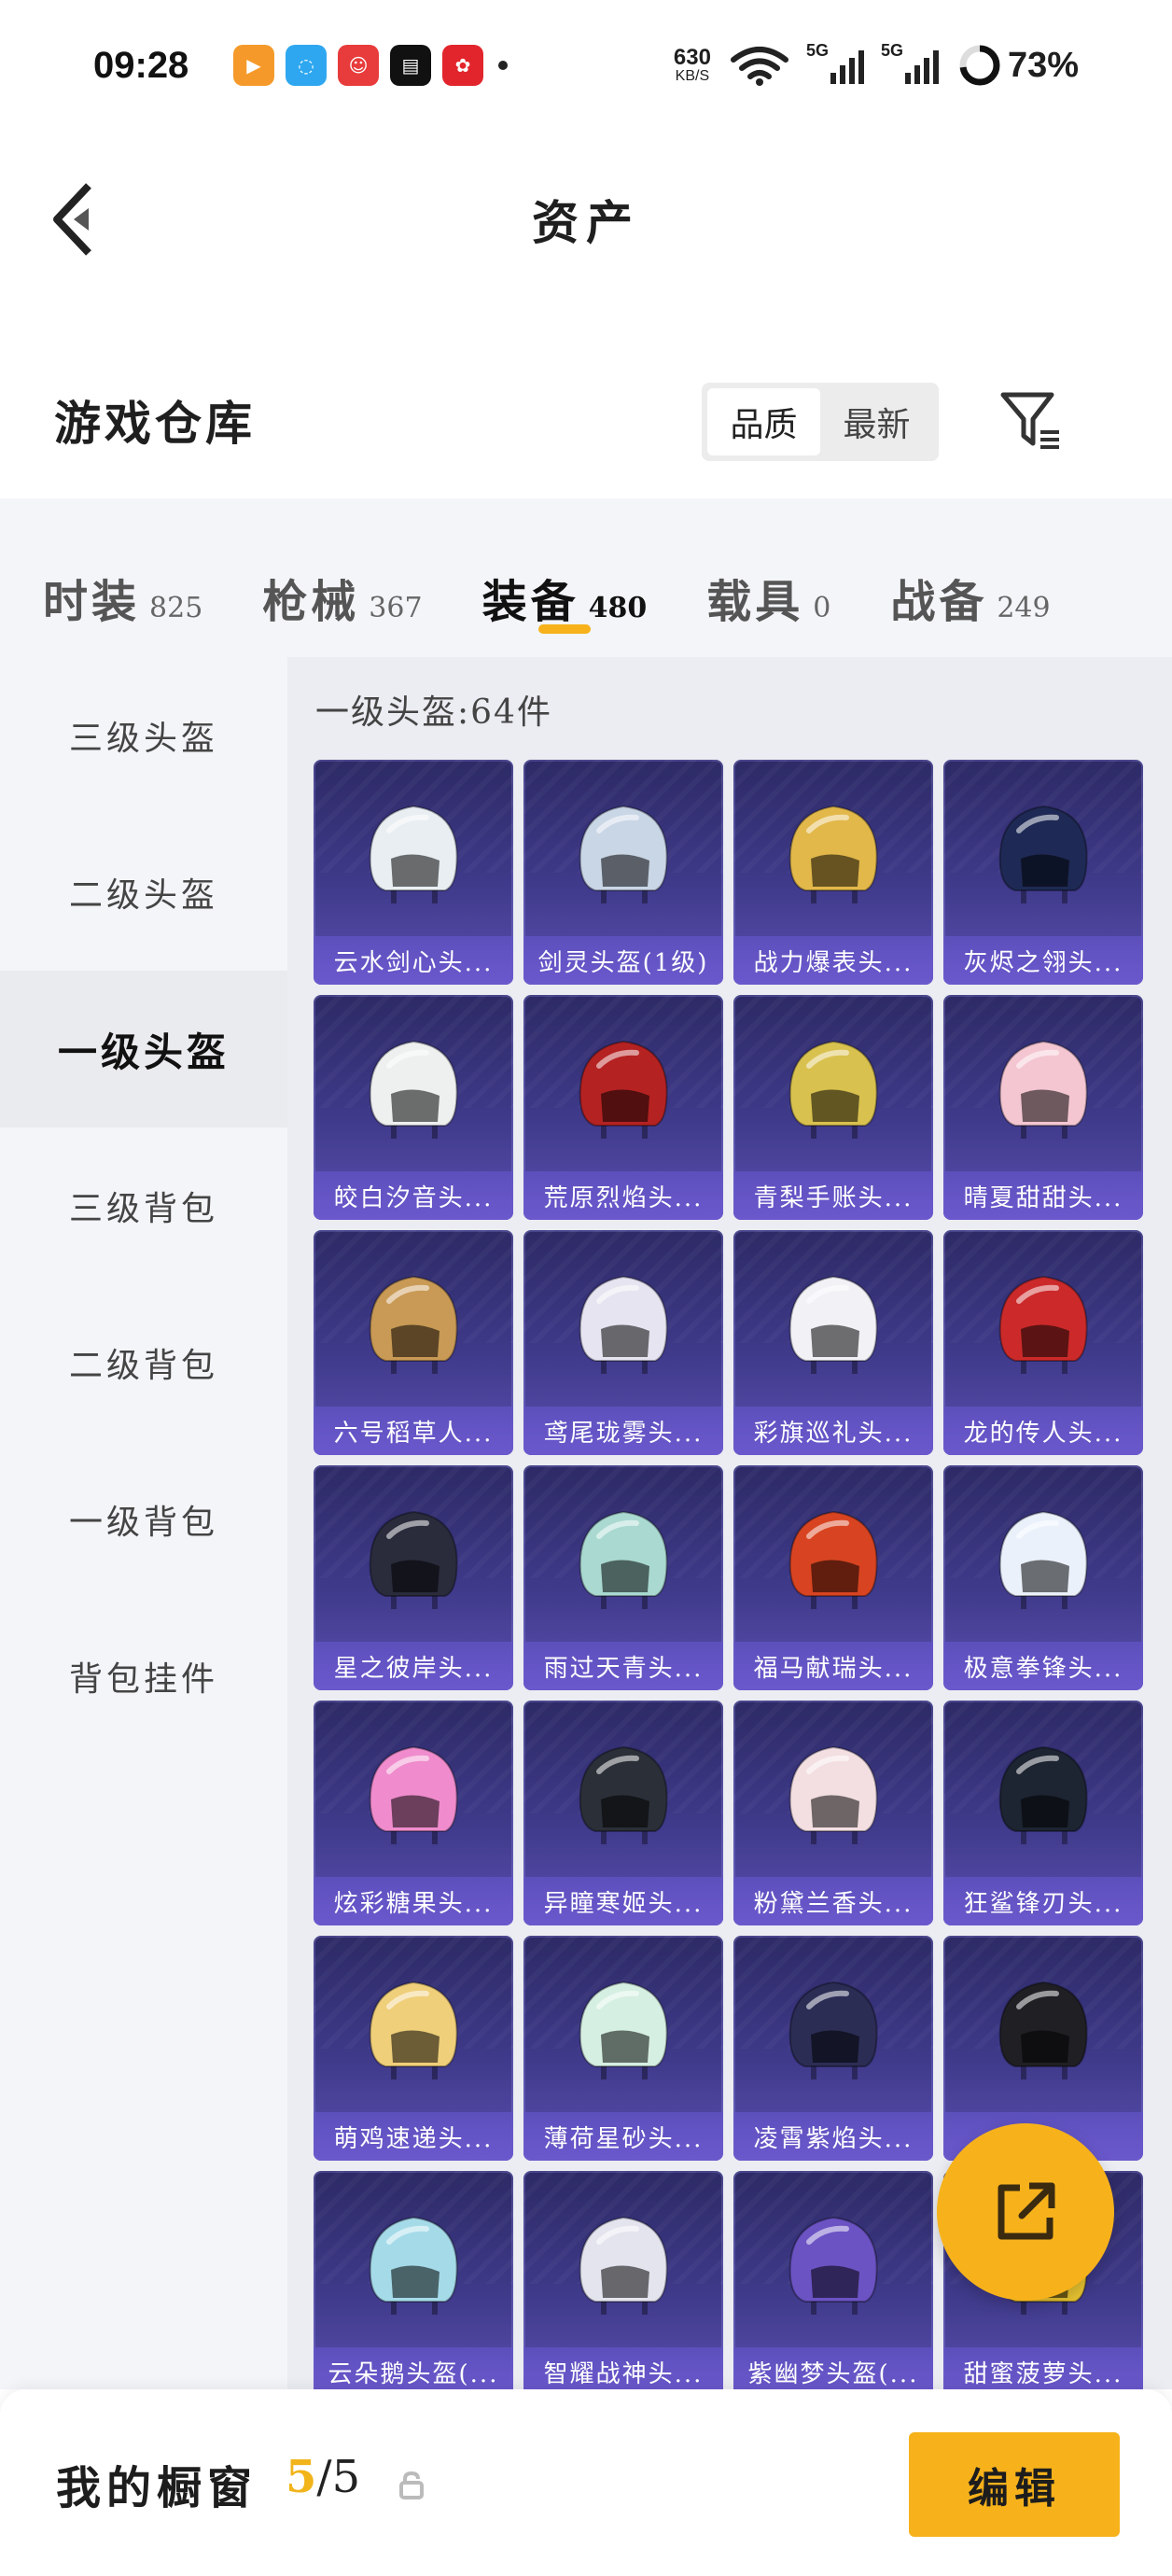 The image size is (1172, 2576). What do you see at coordinates (1032, 420) in the screenshot?
I see `filter-button` at bounding box center [1032, 420].